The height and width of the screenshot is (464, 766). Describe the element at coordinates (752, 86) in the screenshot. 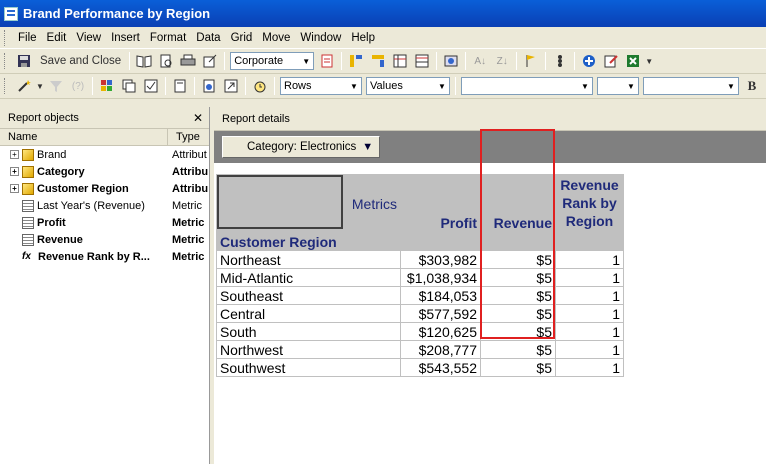

I see `bold-button: B` at that location.